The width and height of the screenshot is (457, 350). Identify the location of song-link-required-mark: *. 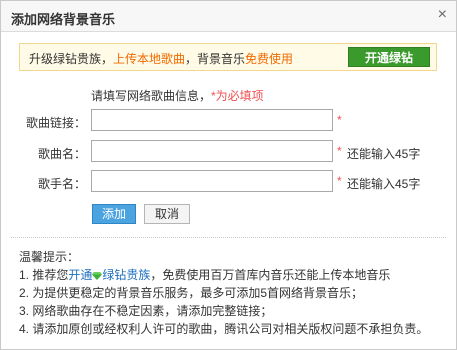
(339, 120).